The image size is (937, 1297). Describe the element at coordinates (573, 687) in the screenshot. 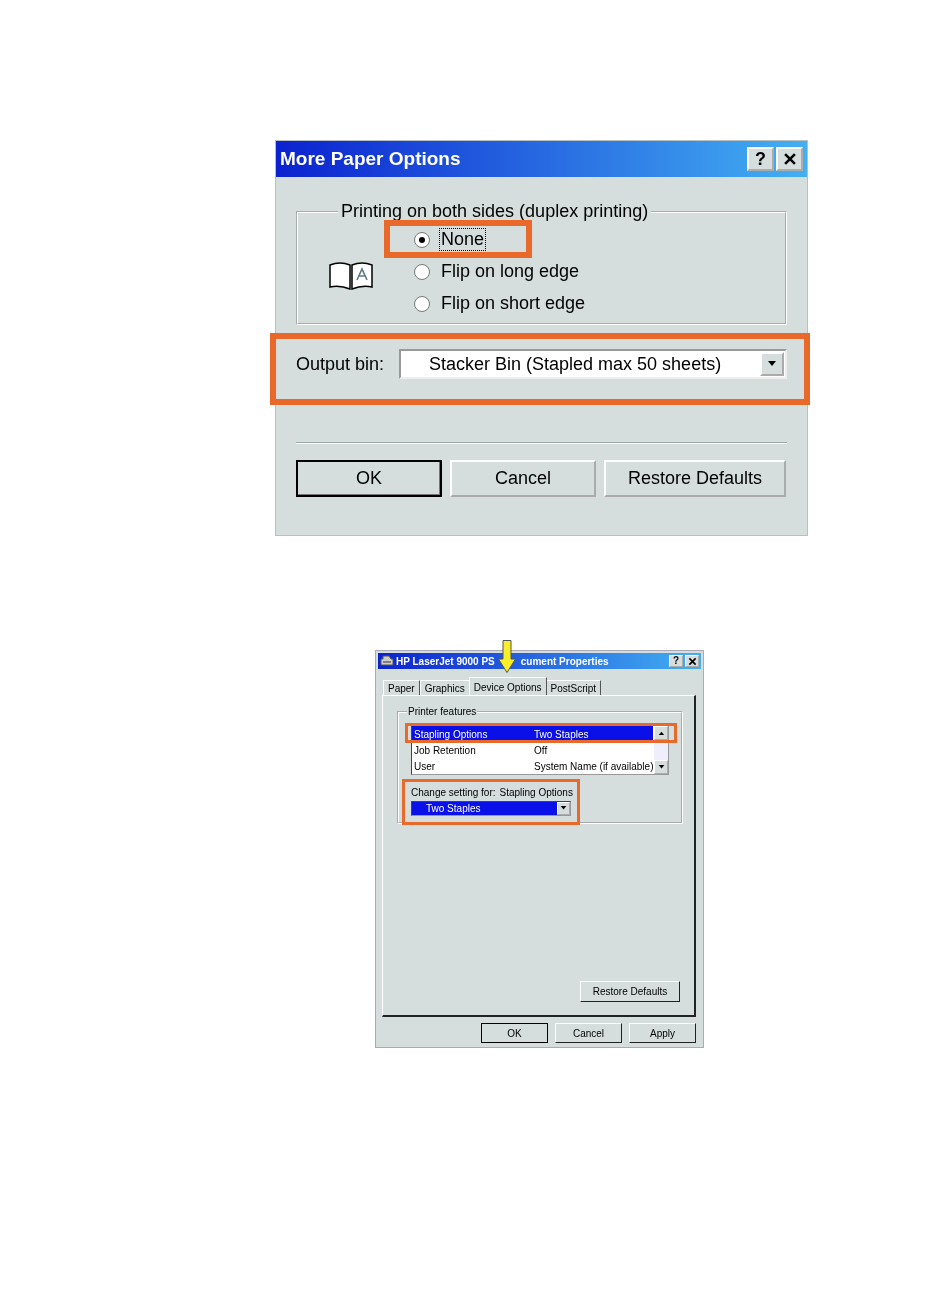

I see `tab: PostScript` at that location.